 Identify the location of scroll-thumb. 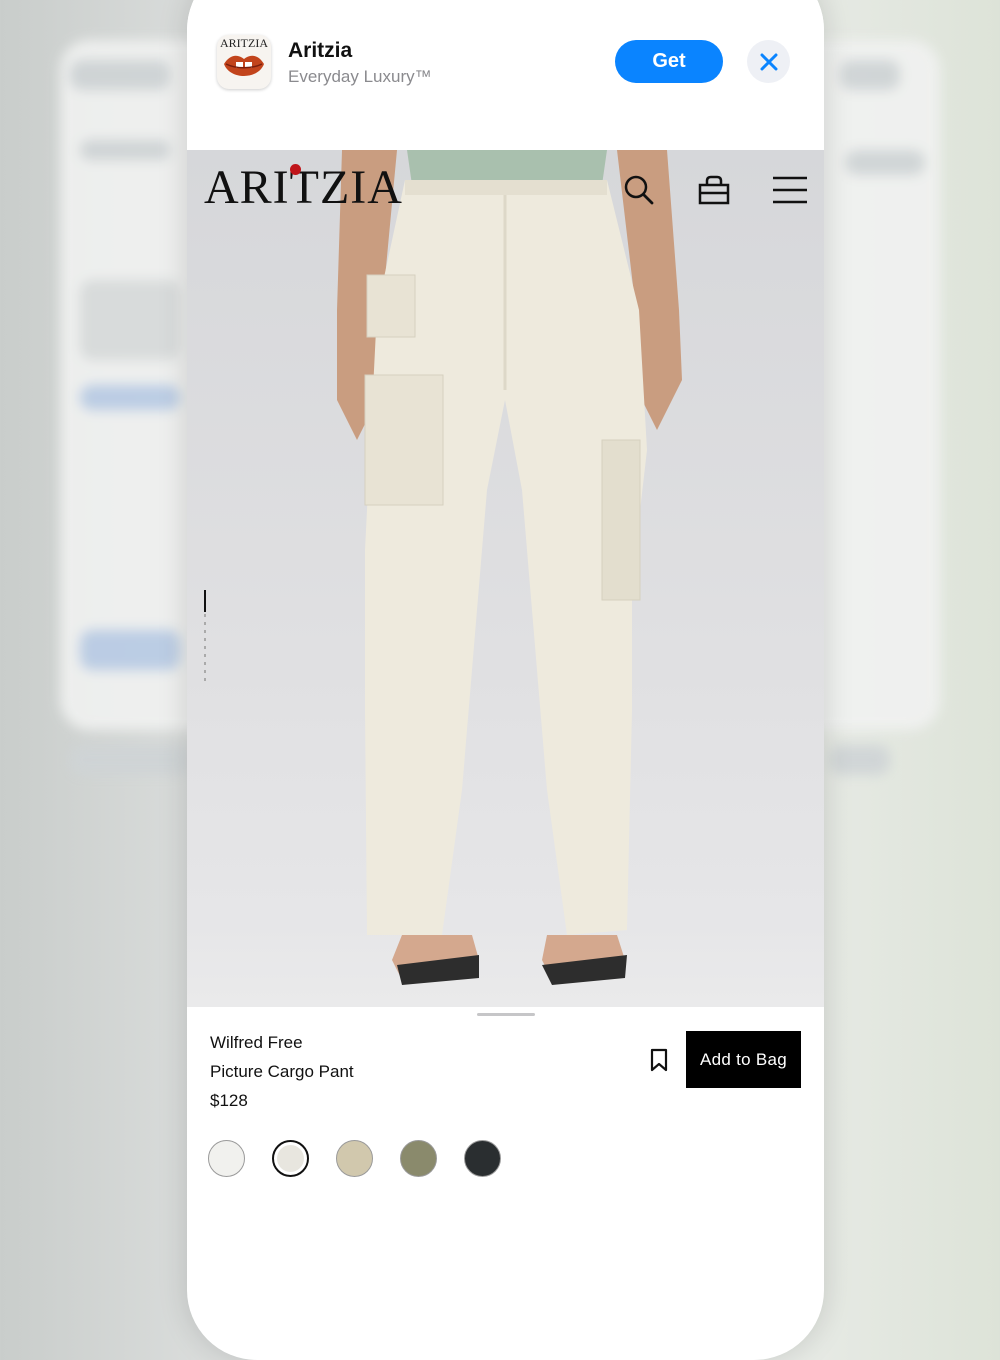
(205, 601).